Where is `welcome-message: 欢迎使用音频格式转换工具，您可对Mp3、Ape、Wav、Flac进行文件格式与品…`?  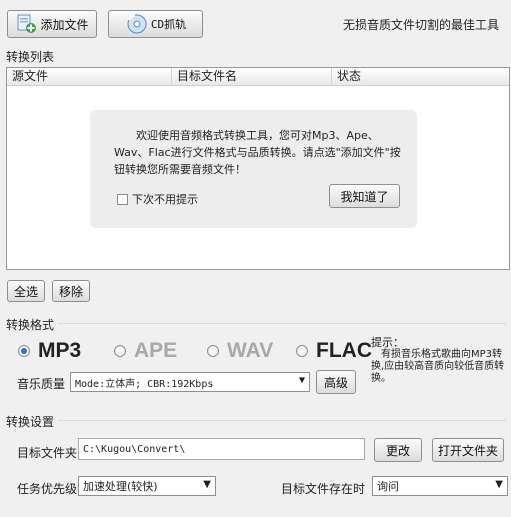 welcome-message: 欢迎使用音频格式转换工具，您可对Mp3、Ape、Wav、Flac进行文件格式与品… is located at coordinates (257, 152).